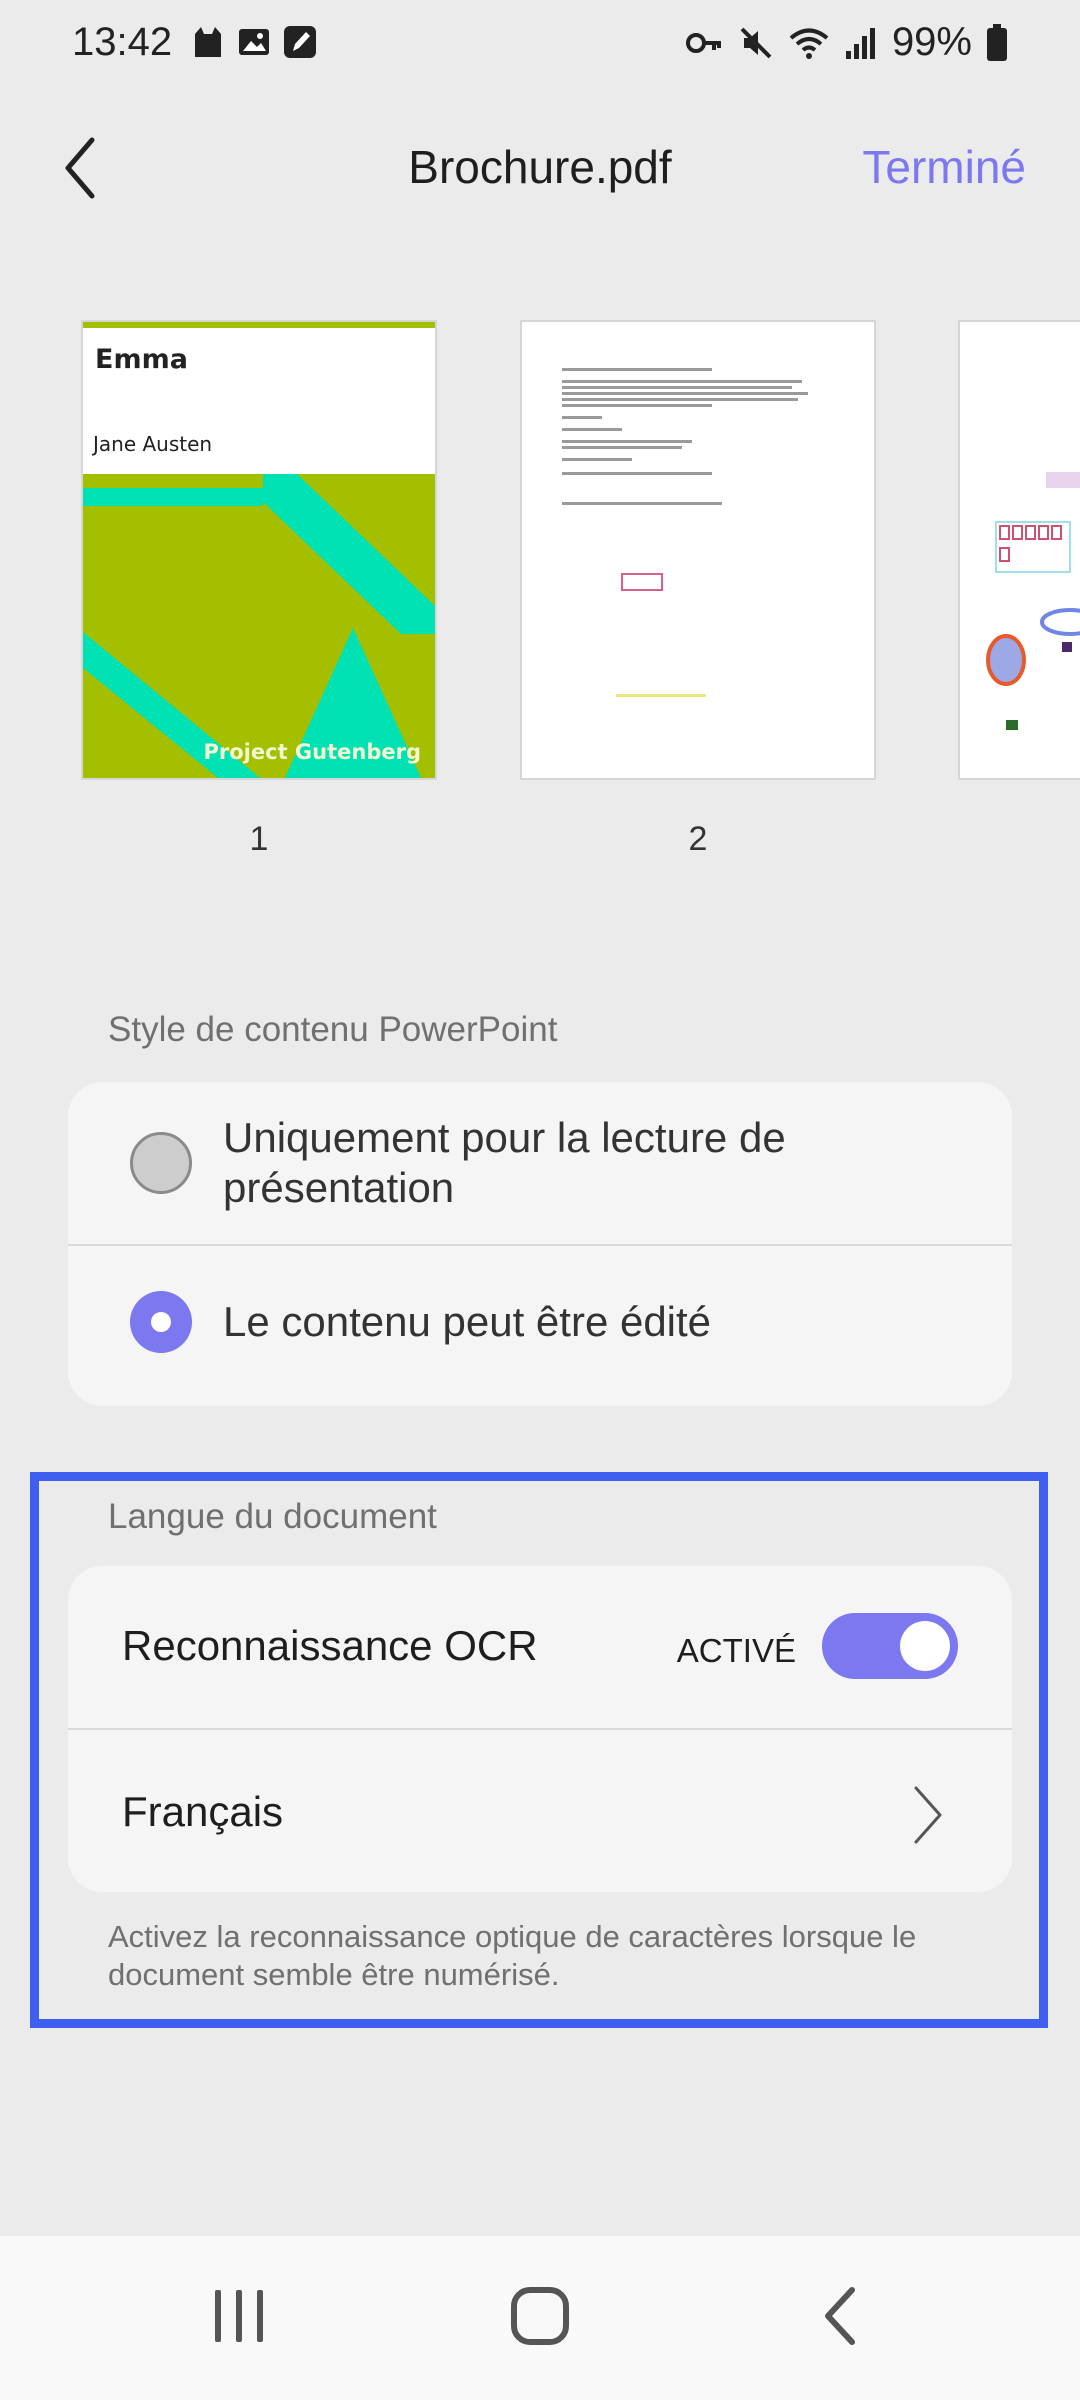 Image resolution: width=1080 pixels, height=2400 pixels. I want to click on home-icon, so click(540, 2316).